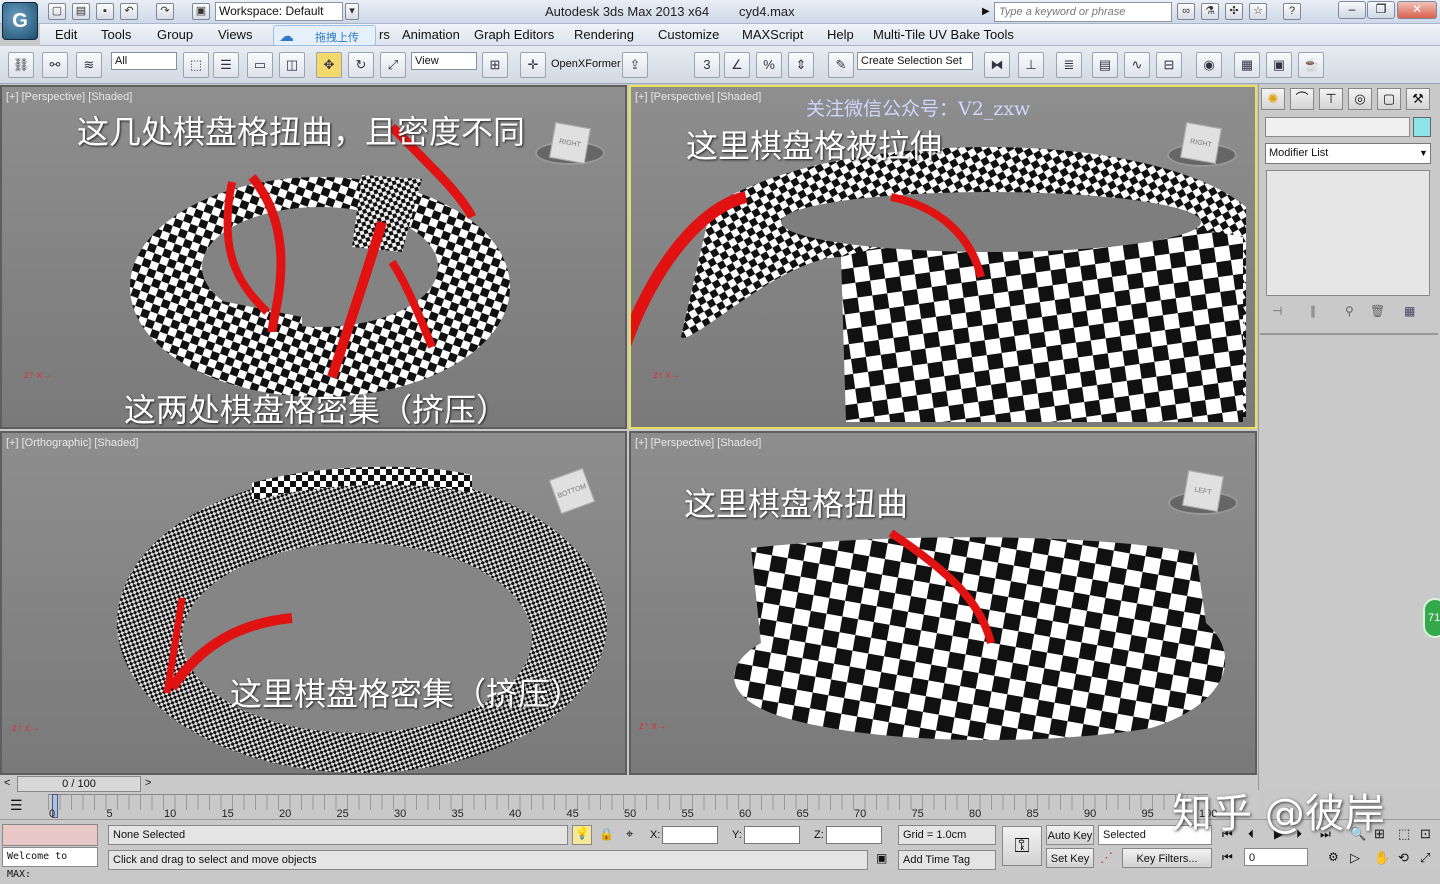  I want to click on modify-tab-icon: ⌒, so click(1302, 99).